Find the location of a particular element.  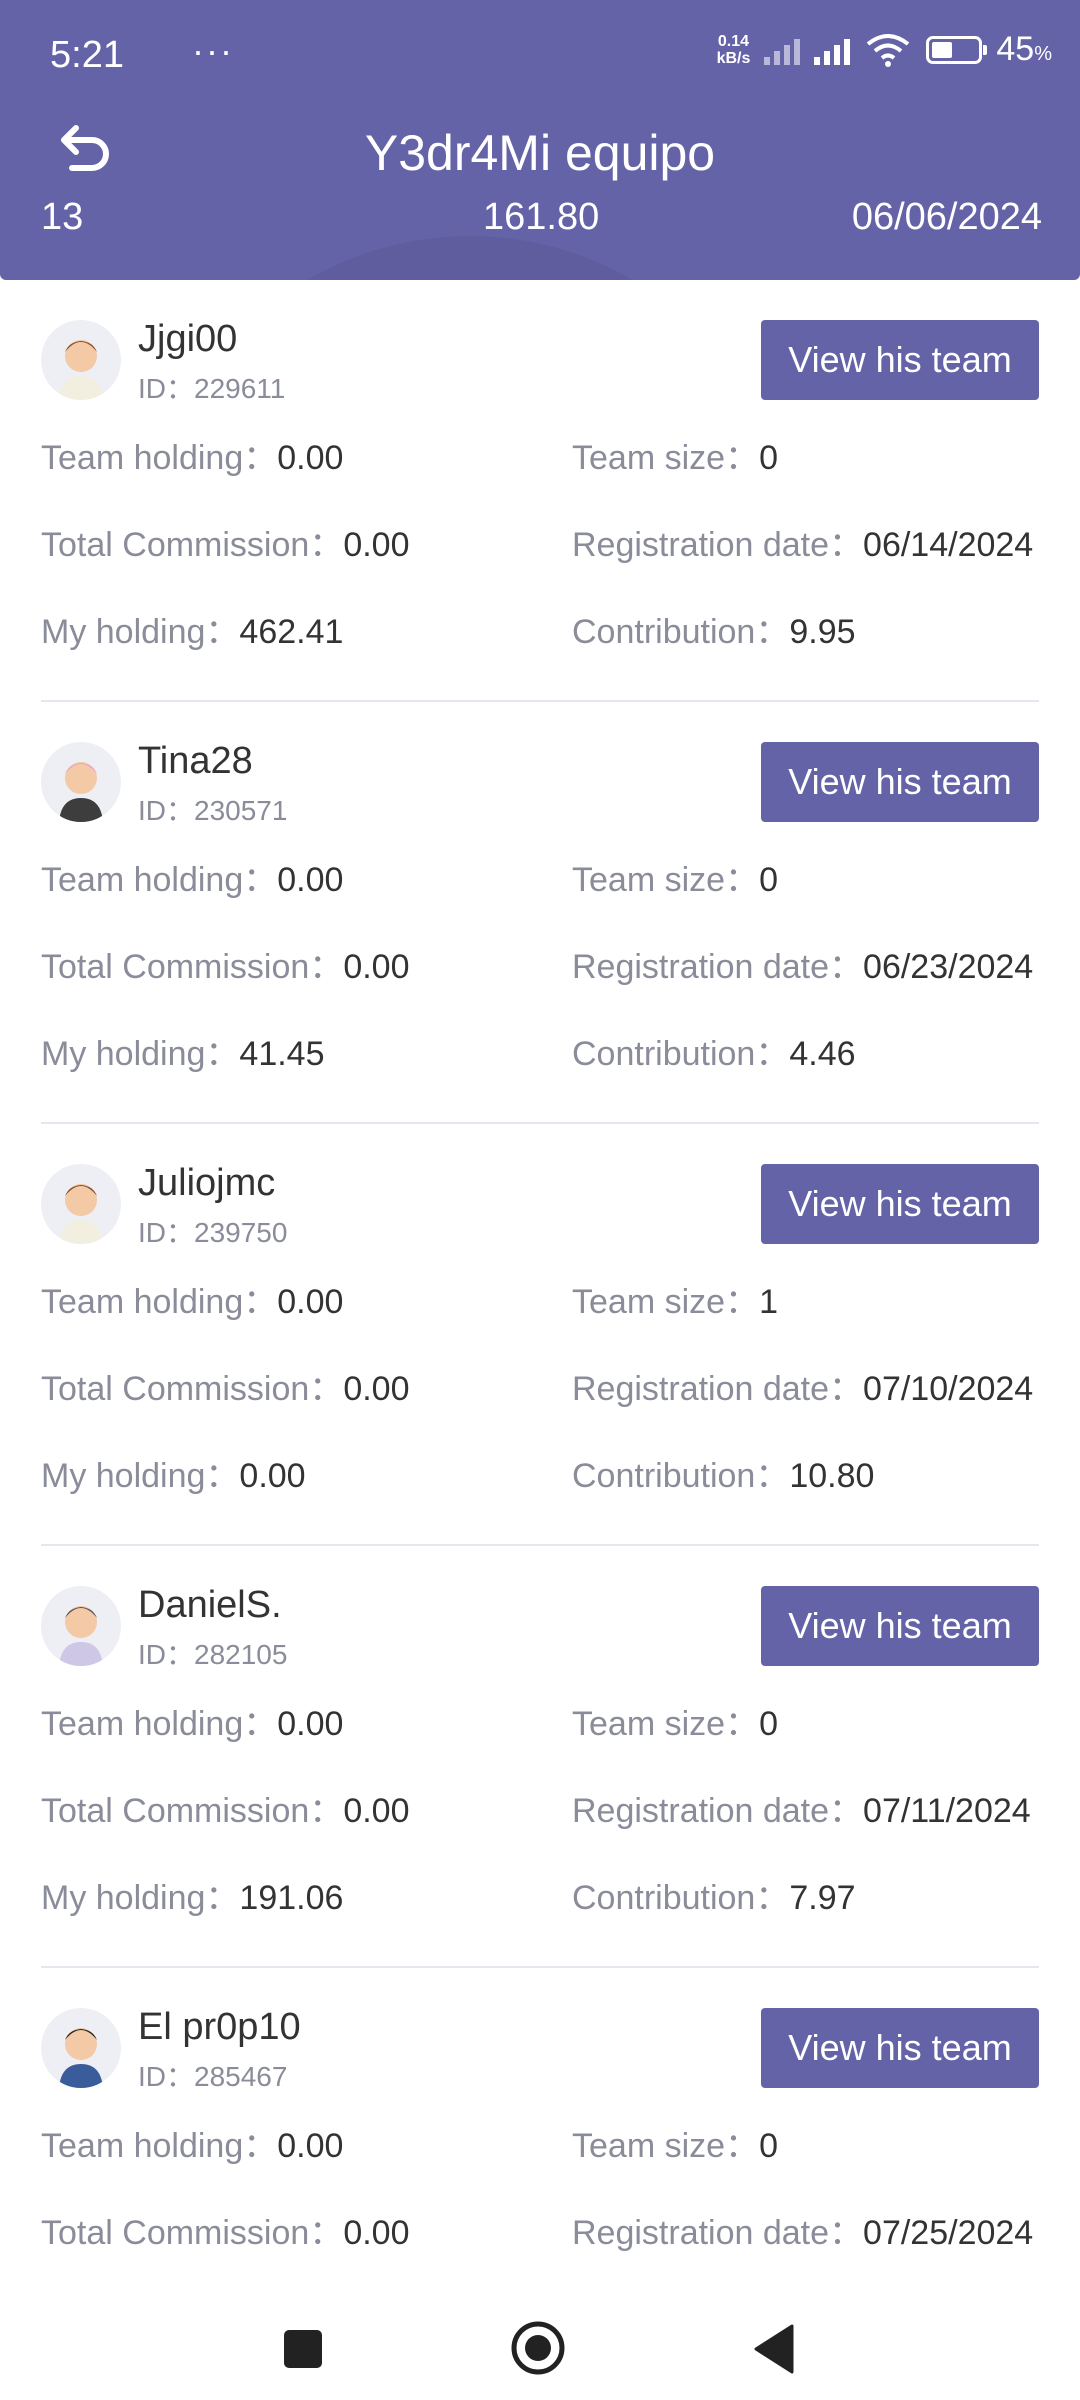

member-id: ID：229611 is located at coordinates (212, 388).